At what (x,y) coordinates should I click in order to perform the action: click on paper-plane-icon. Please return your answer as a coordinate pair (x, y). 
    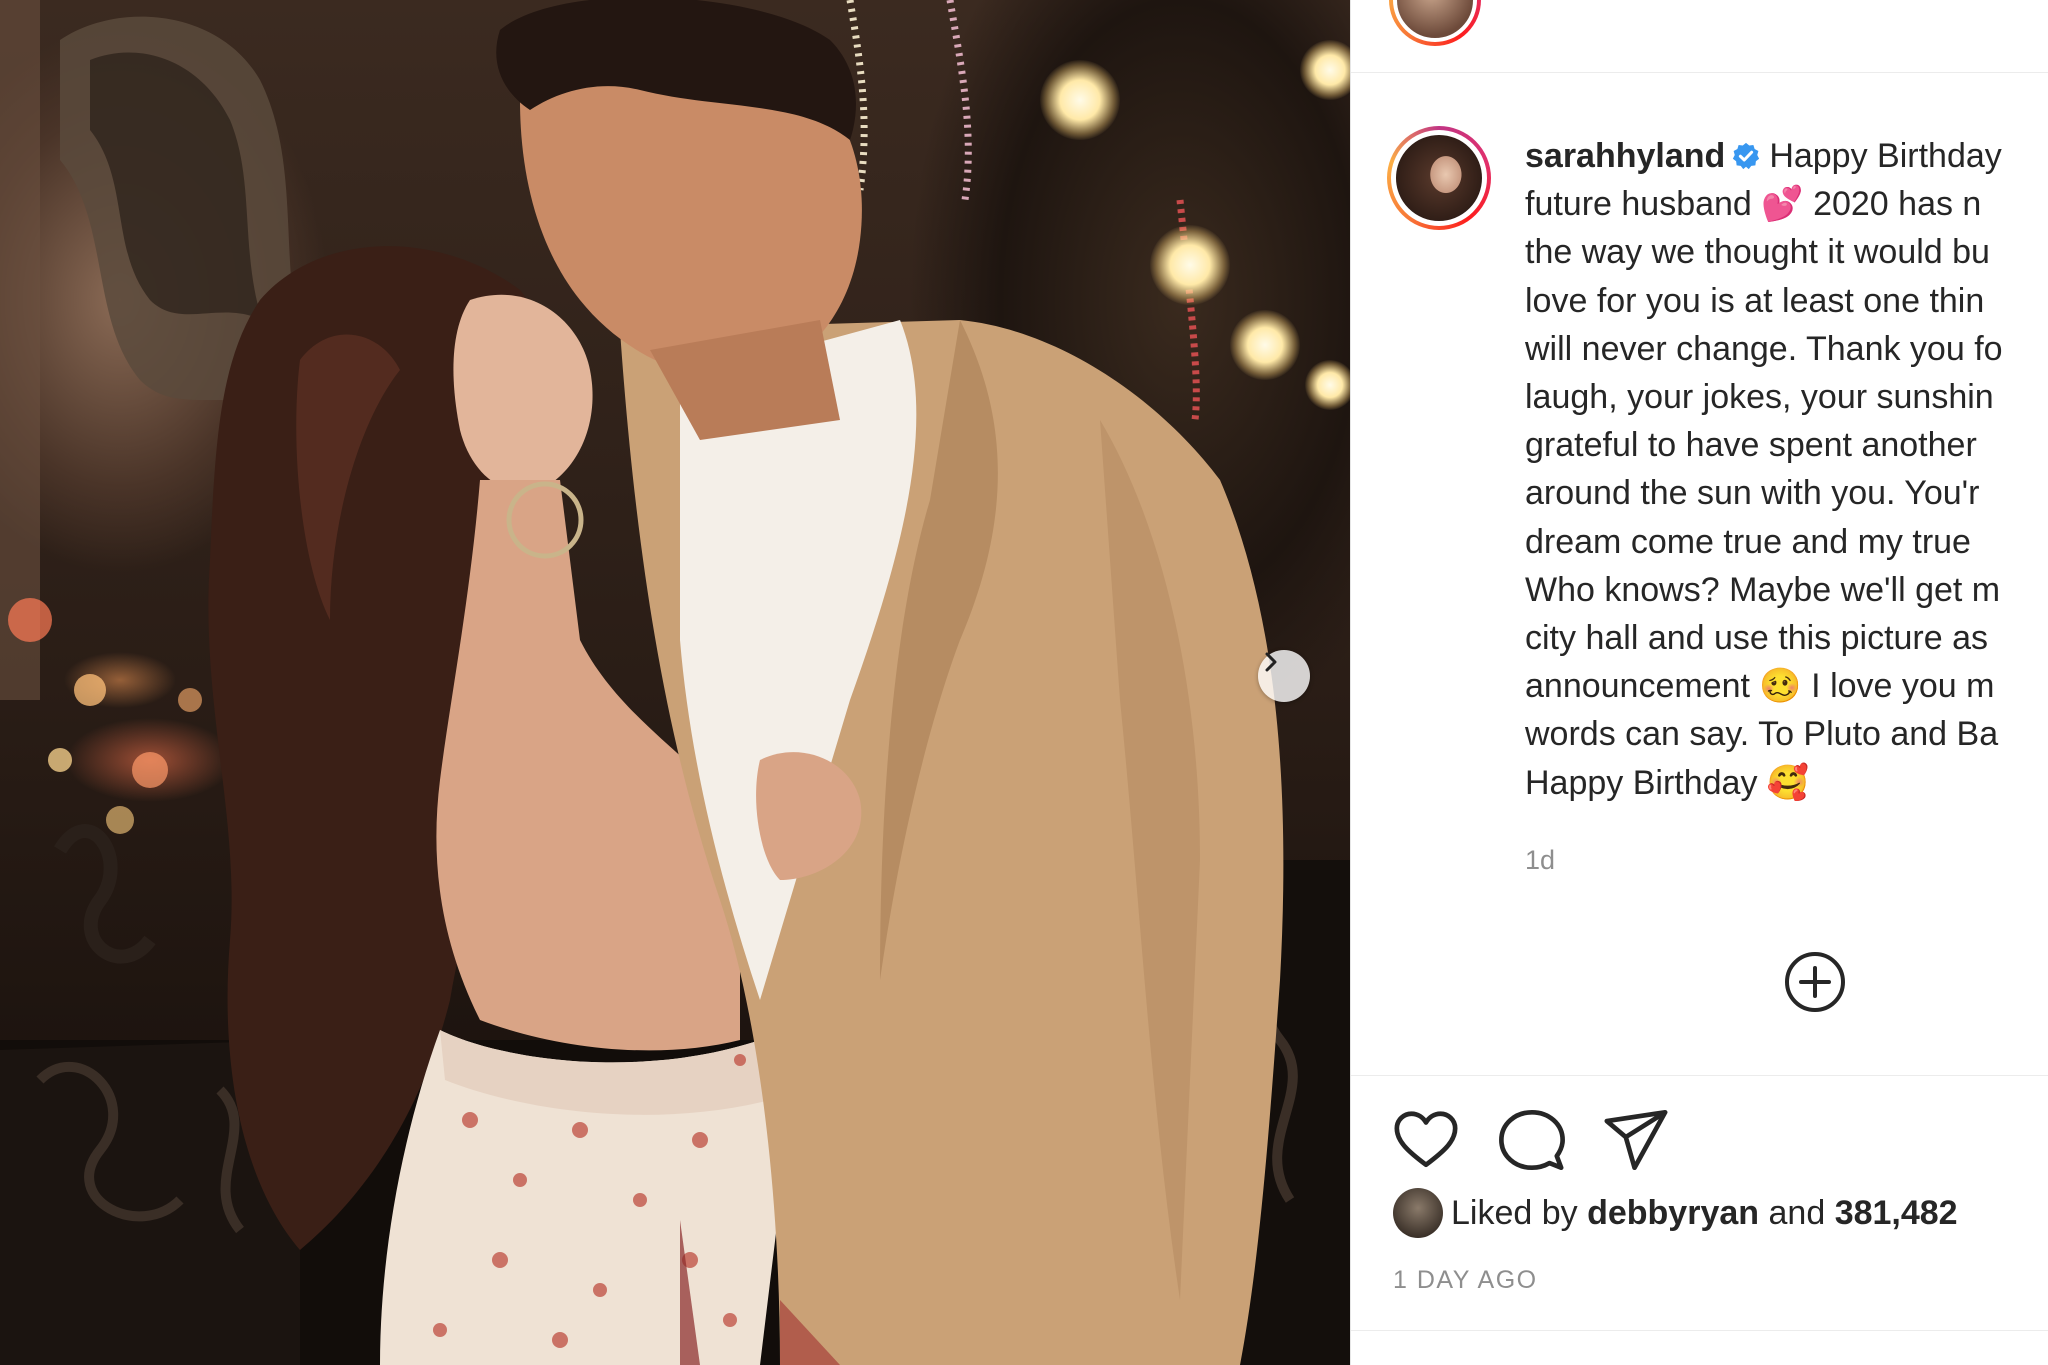
    Looking at the image, I should click on (1636, 1140).